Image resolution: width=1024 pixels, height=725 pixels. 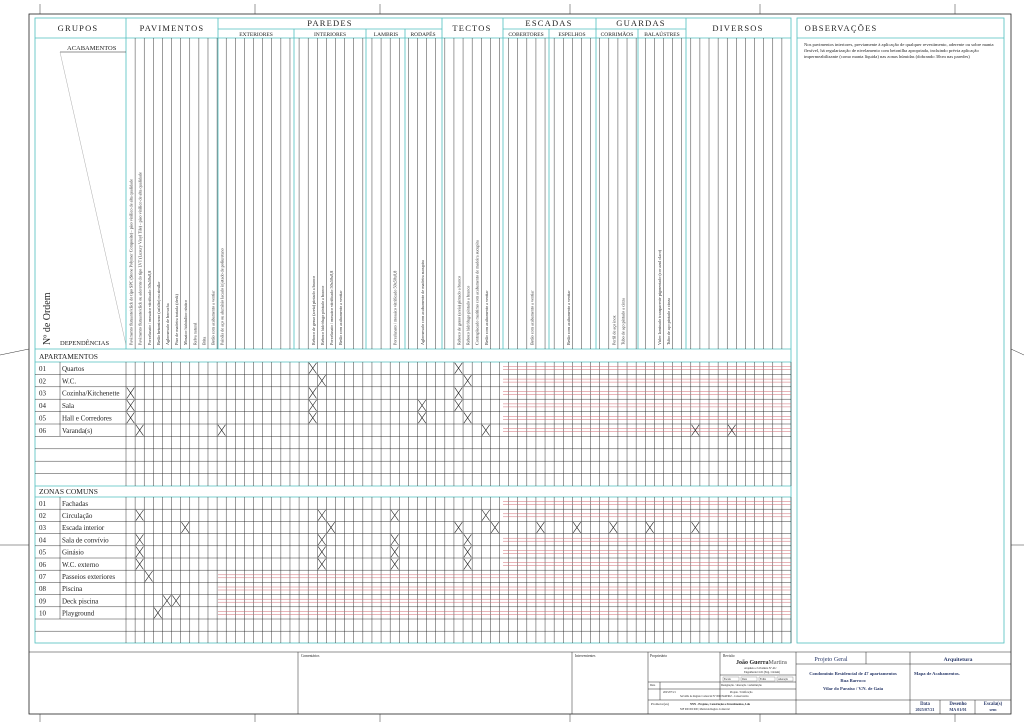 What do you see at coordinates (43, 504) in the screenshot?
I see `row-number: 01` at bounding box center [43, 504].